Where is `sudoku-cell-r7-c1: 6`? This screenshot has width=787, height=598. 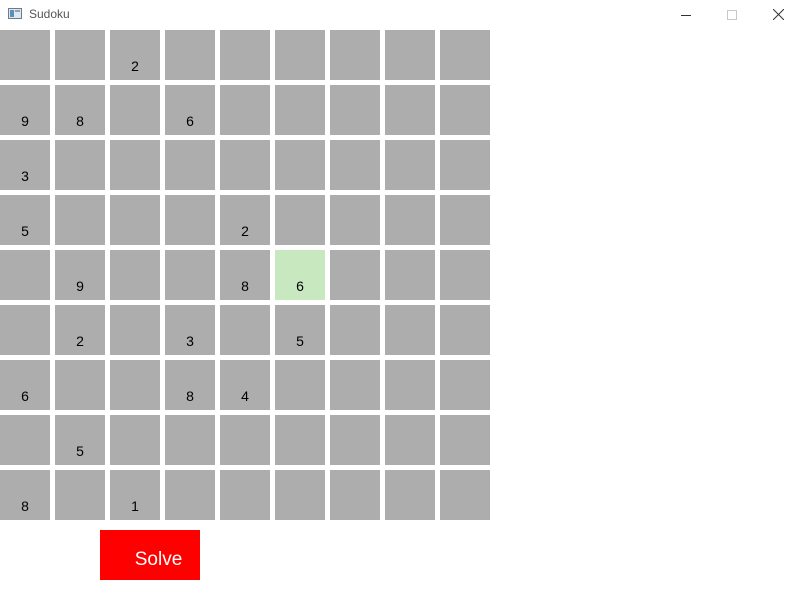
sudoku-cell-r7-c1: 6 is located at coordinates (25, 385).